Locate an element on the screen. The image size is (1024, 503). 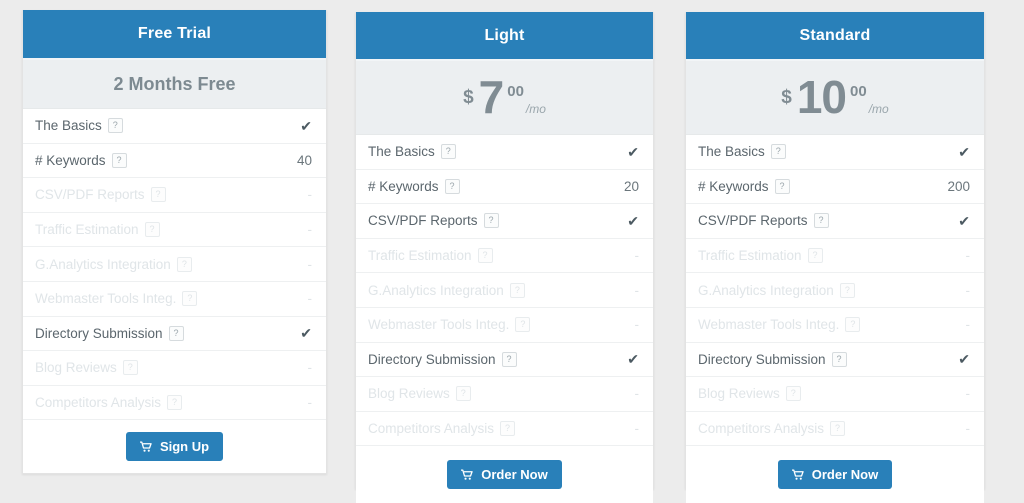
feature-label: Directory Submission? is located at coordinates (772, 359).